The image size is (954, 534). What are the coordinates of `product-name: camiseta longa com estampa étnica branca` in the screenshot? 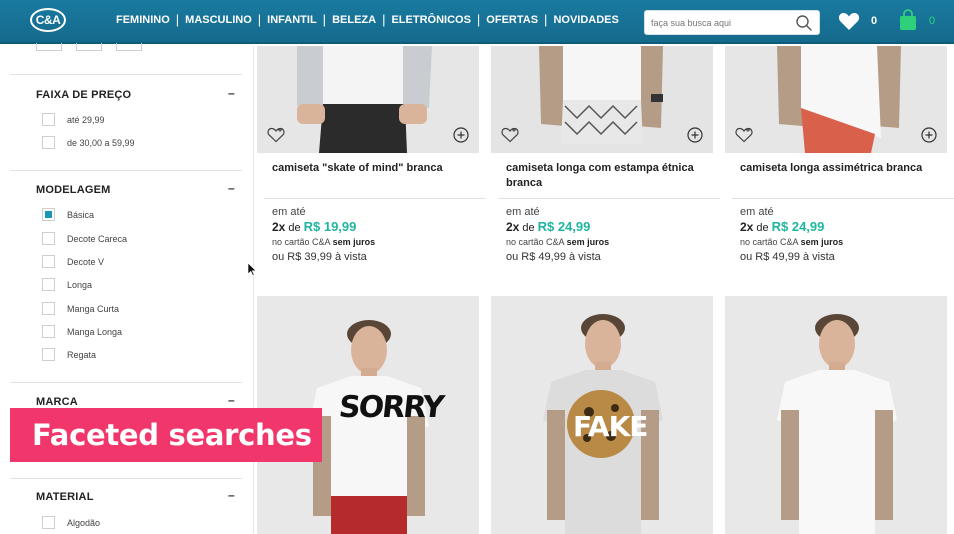 It's located at (611, 176).